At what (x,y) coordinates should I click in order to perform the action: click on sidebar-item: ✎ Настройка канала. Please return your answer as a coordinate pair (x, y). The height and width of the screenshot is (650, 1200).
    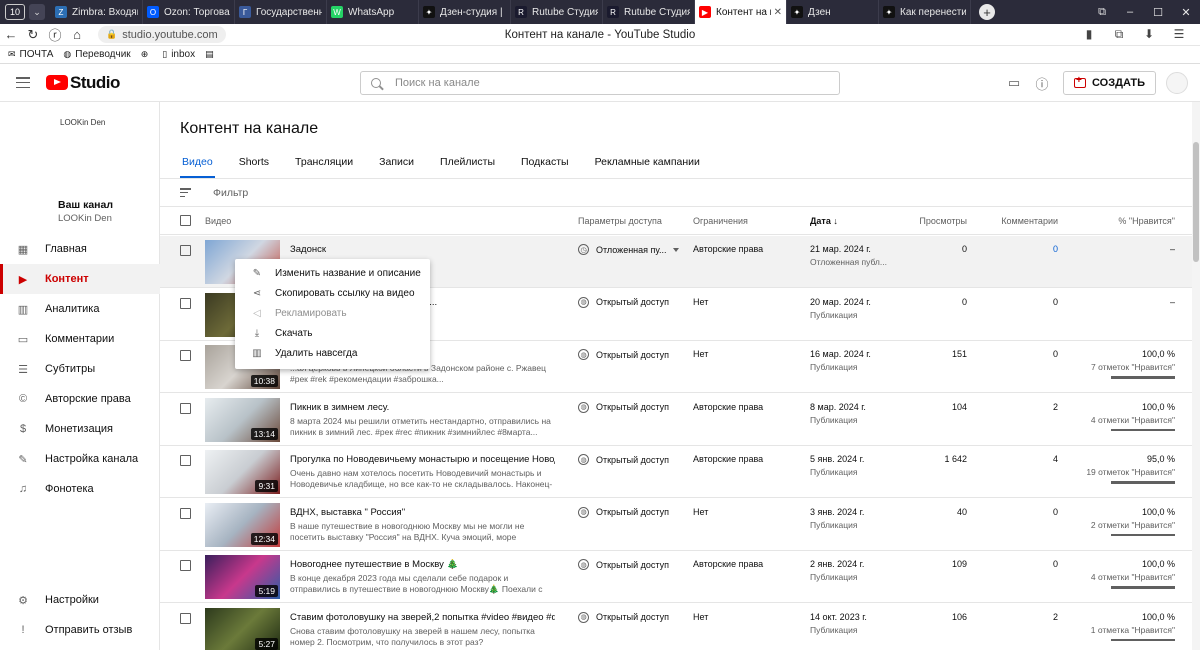
    Looking at the image, I should click on (80, 459).